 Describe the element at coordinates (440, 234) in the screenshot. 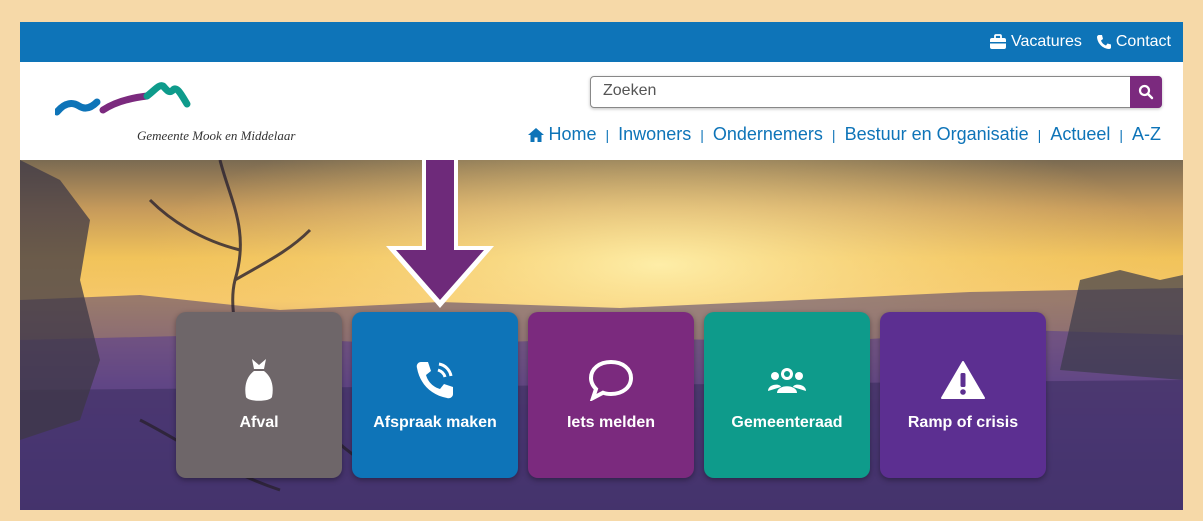

I see `arrow-down-icon` at that location.